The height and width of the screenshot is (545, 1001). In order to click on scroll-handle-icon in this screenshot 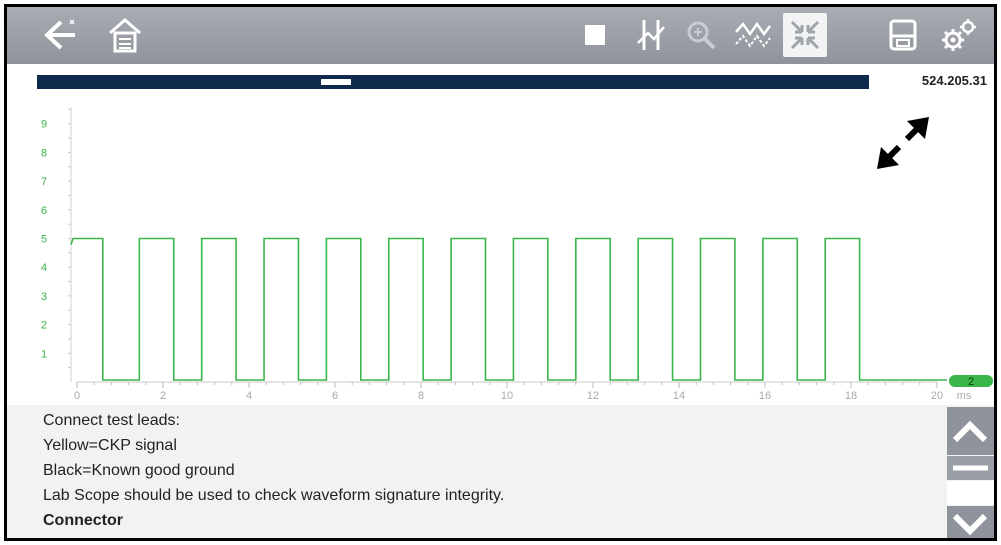, I will do `click(970, 468)`.